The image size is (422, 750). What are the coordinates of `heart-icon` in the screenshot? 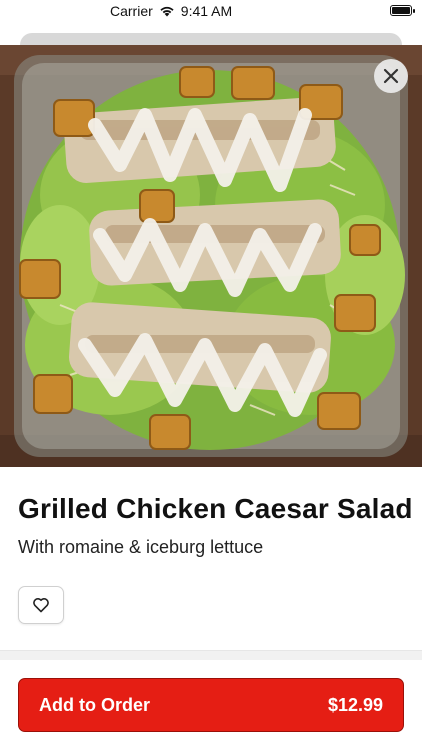 It's located at (41, 605).